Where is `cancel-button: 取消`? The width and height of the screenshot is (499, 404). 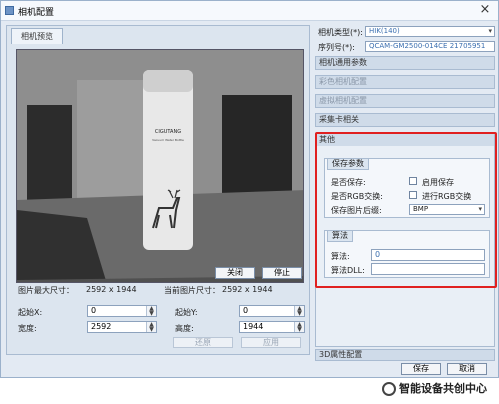
cancel-button: 取消 is located at coordinates (467, 369).